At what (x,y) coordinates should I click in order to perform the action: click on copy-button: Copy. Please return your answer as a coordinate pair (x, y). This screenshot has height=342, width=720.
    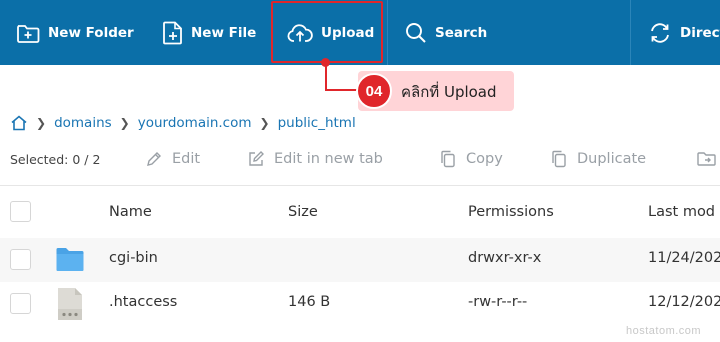
    Looking at the image, I should click on (471, 159).